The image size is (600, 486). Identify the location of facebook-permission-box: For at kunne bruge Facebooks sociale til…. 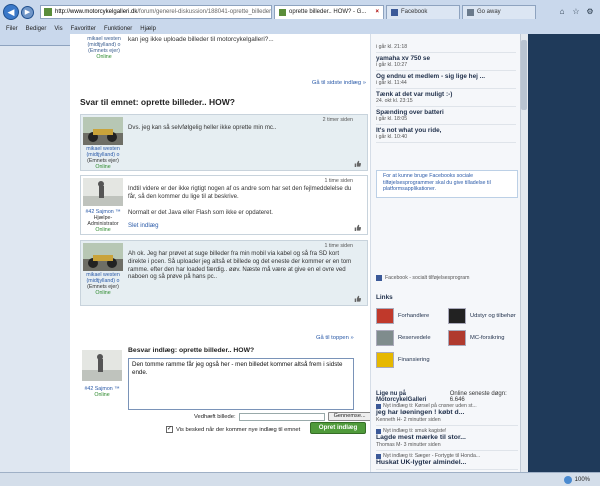
(447, 184).